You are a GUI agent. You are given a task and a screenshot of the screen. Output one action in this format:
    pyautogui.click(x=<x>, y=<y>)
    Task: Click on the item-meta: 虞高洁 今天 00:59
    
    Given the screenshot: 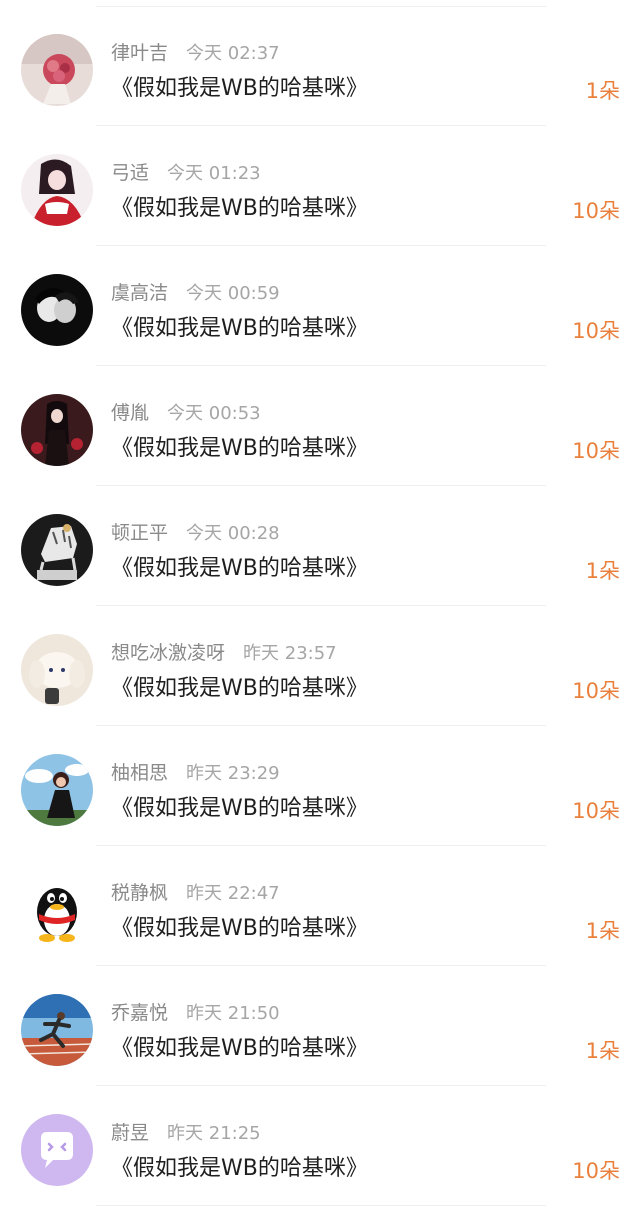 What is the action you would take?
    pyautogui.click(x=195, y=293)
    